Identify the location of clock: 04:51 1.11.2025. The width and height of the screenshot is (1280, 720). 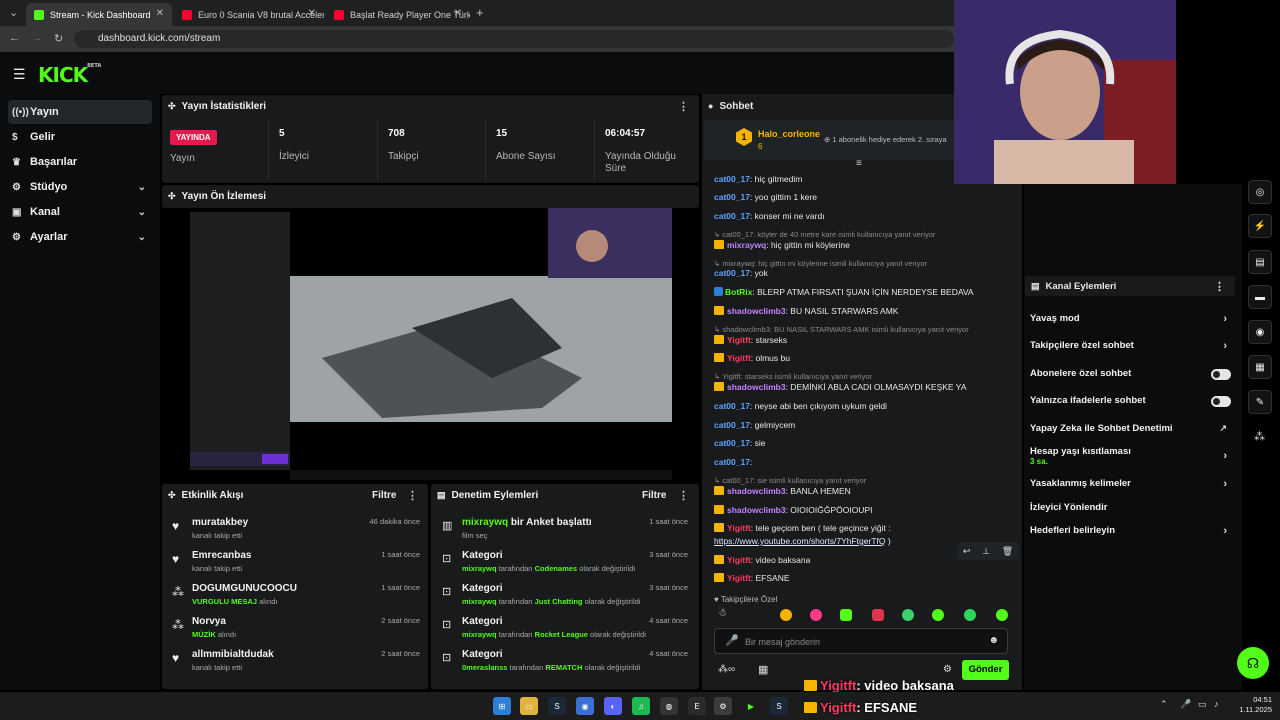
(1252, 705).